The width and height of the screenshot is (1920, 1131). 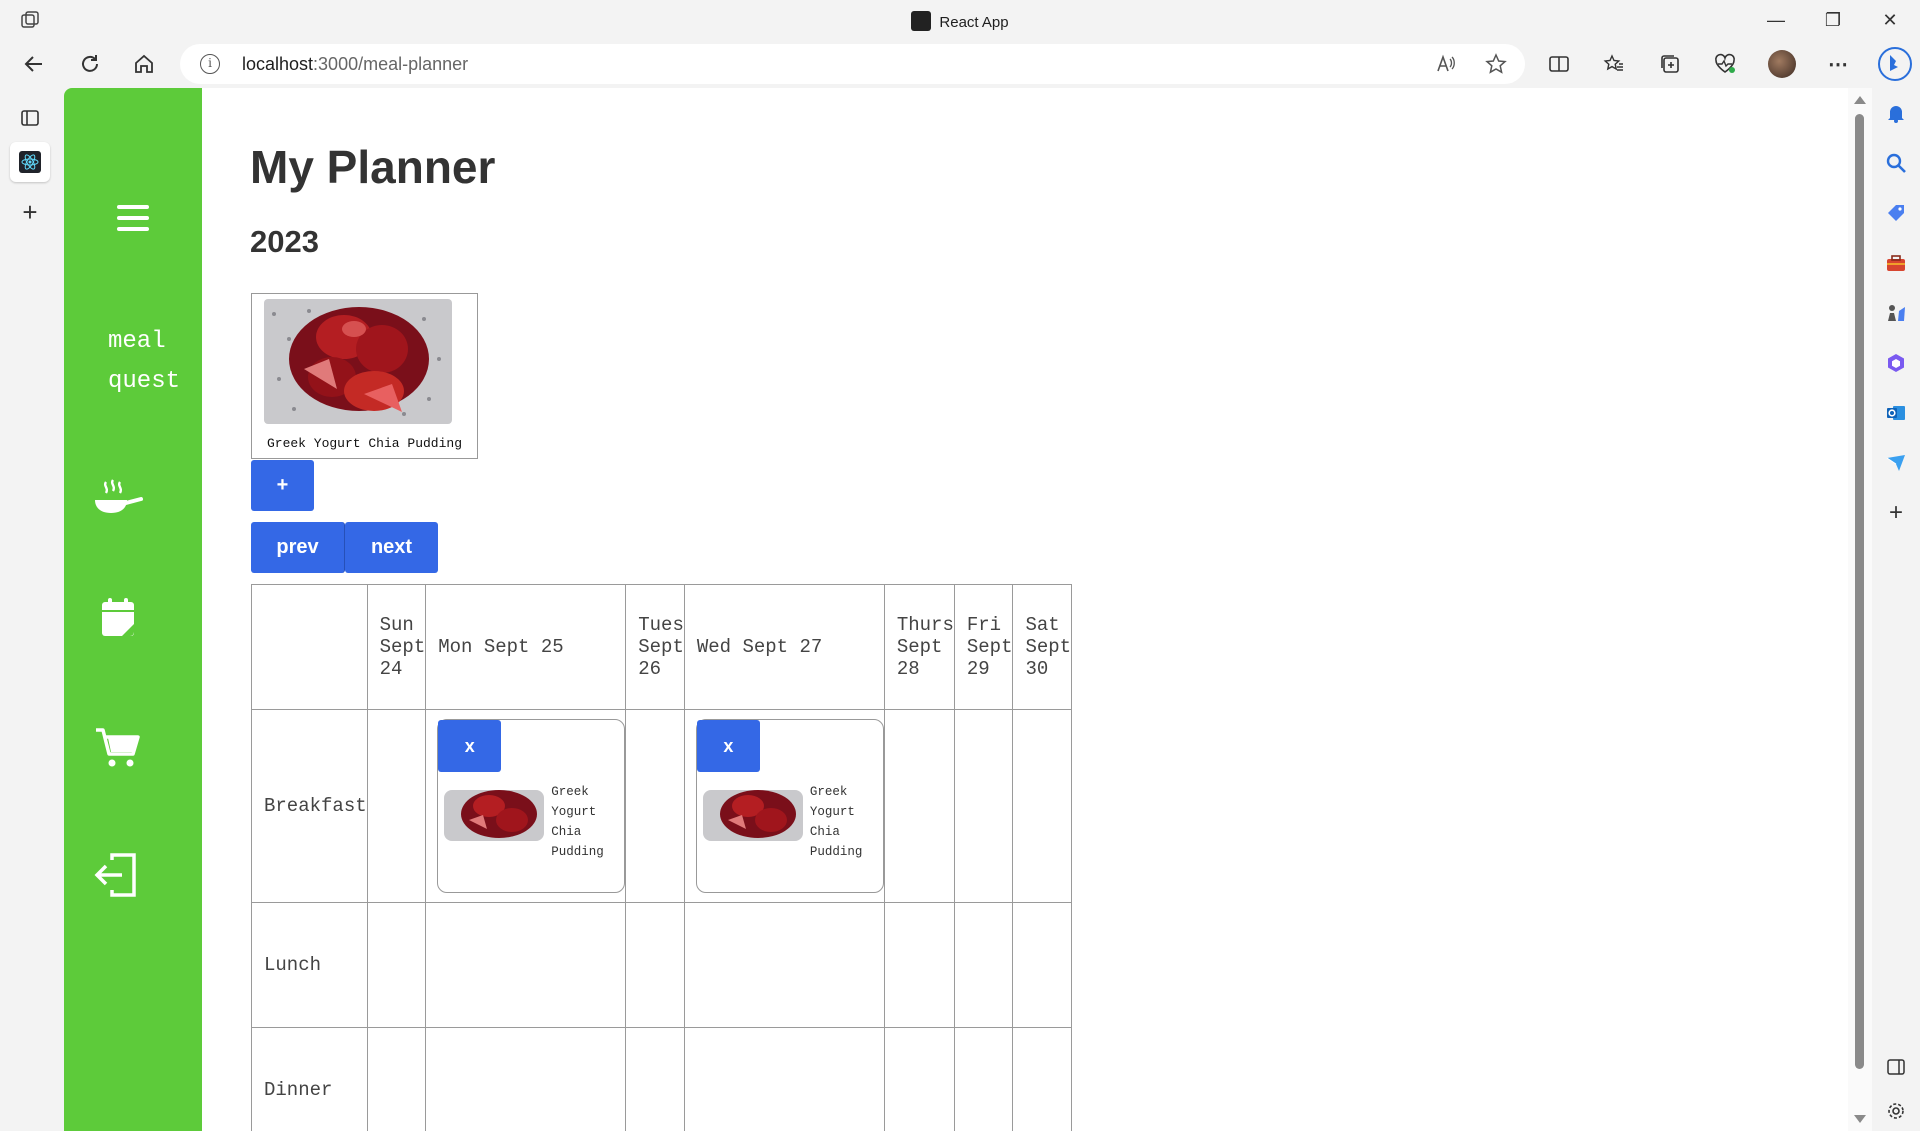 What do you see at coordinates (1896, 263) in the screenshot?
I see `tools-button` at bounding box center [1896, 263].